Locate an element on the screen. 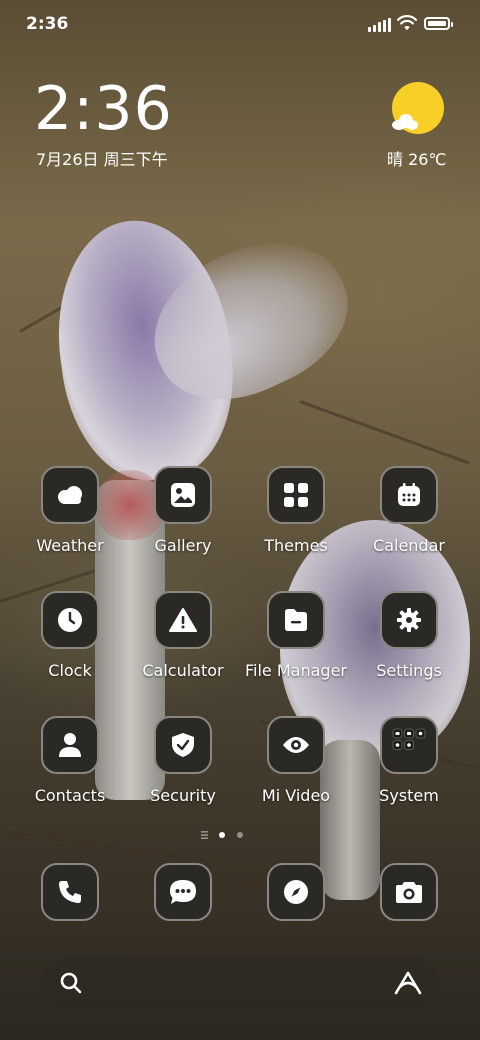 This screenshot has width=480, height=1040. page-dot-active is located at coordinates (222, 835).